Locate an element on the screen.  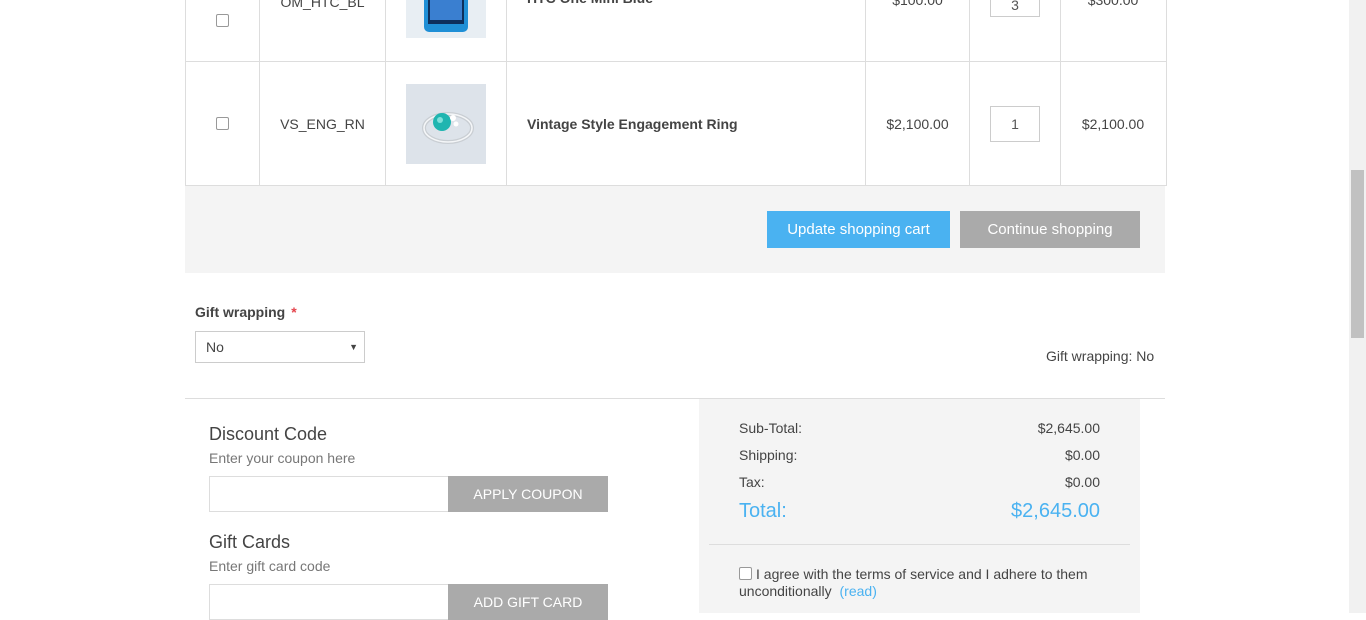
continue-shopping-button: Continue shopping is located at coordinates (1050, 229).